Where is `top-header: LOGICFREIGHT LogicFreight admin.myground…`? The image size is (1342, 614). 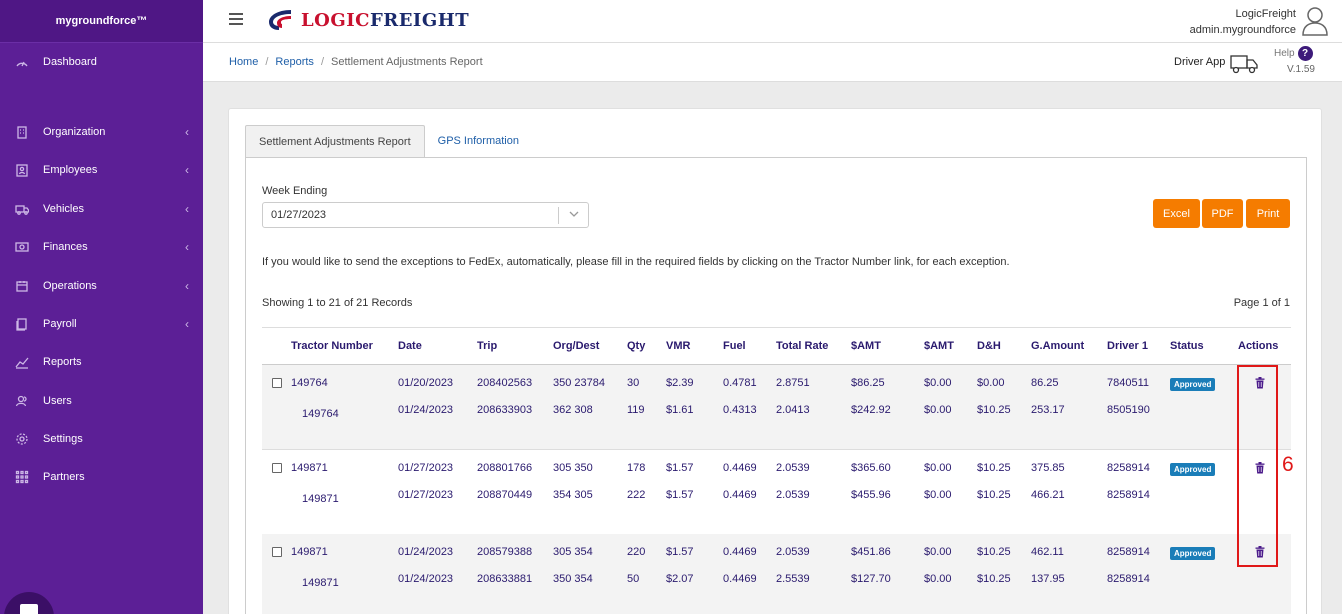 top-header: LOGICFREIGHT LogicFreight admin.myground… is located at coordinates (772, 21).